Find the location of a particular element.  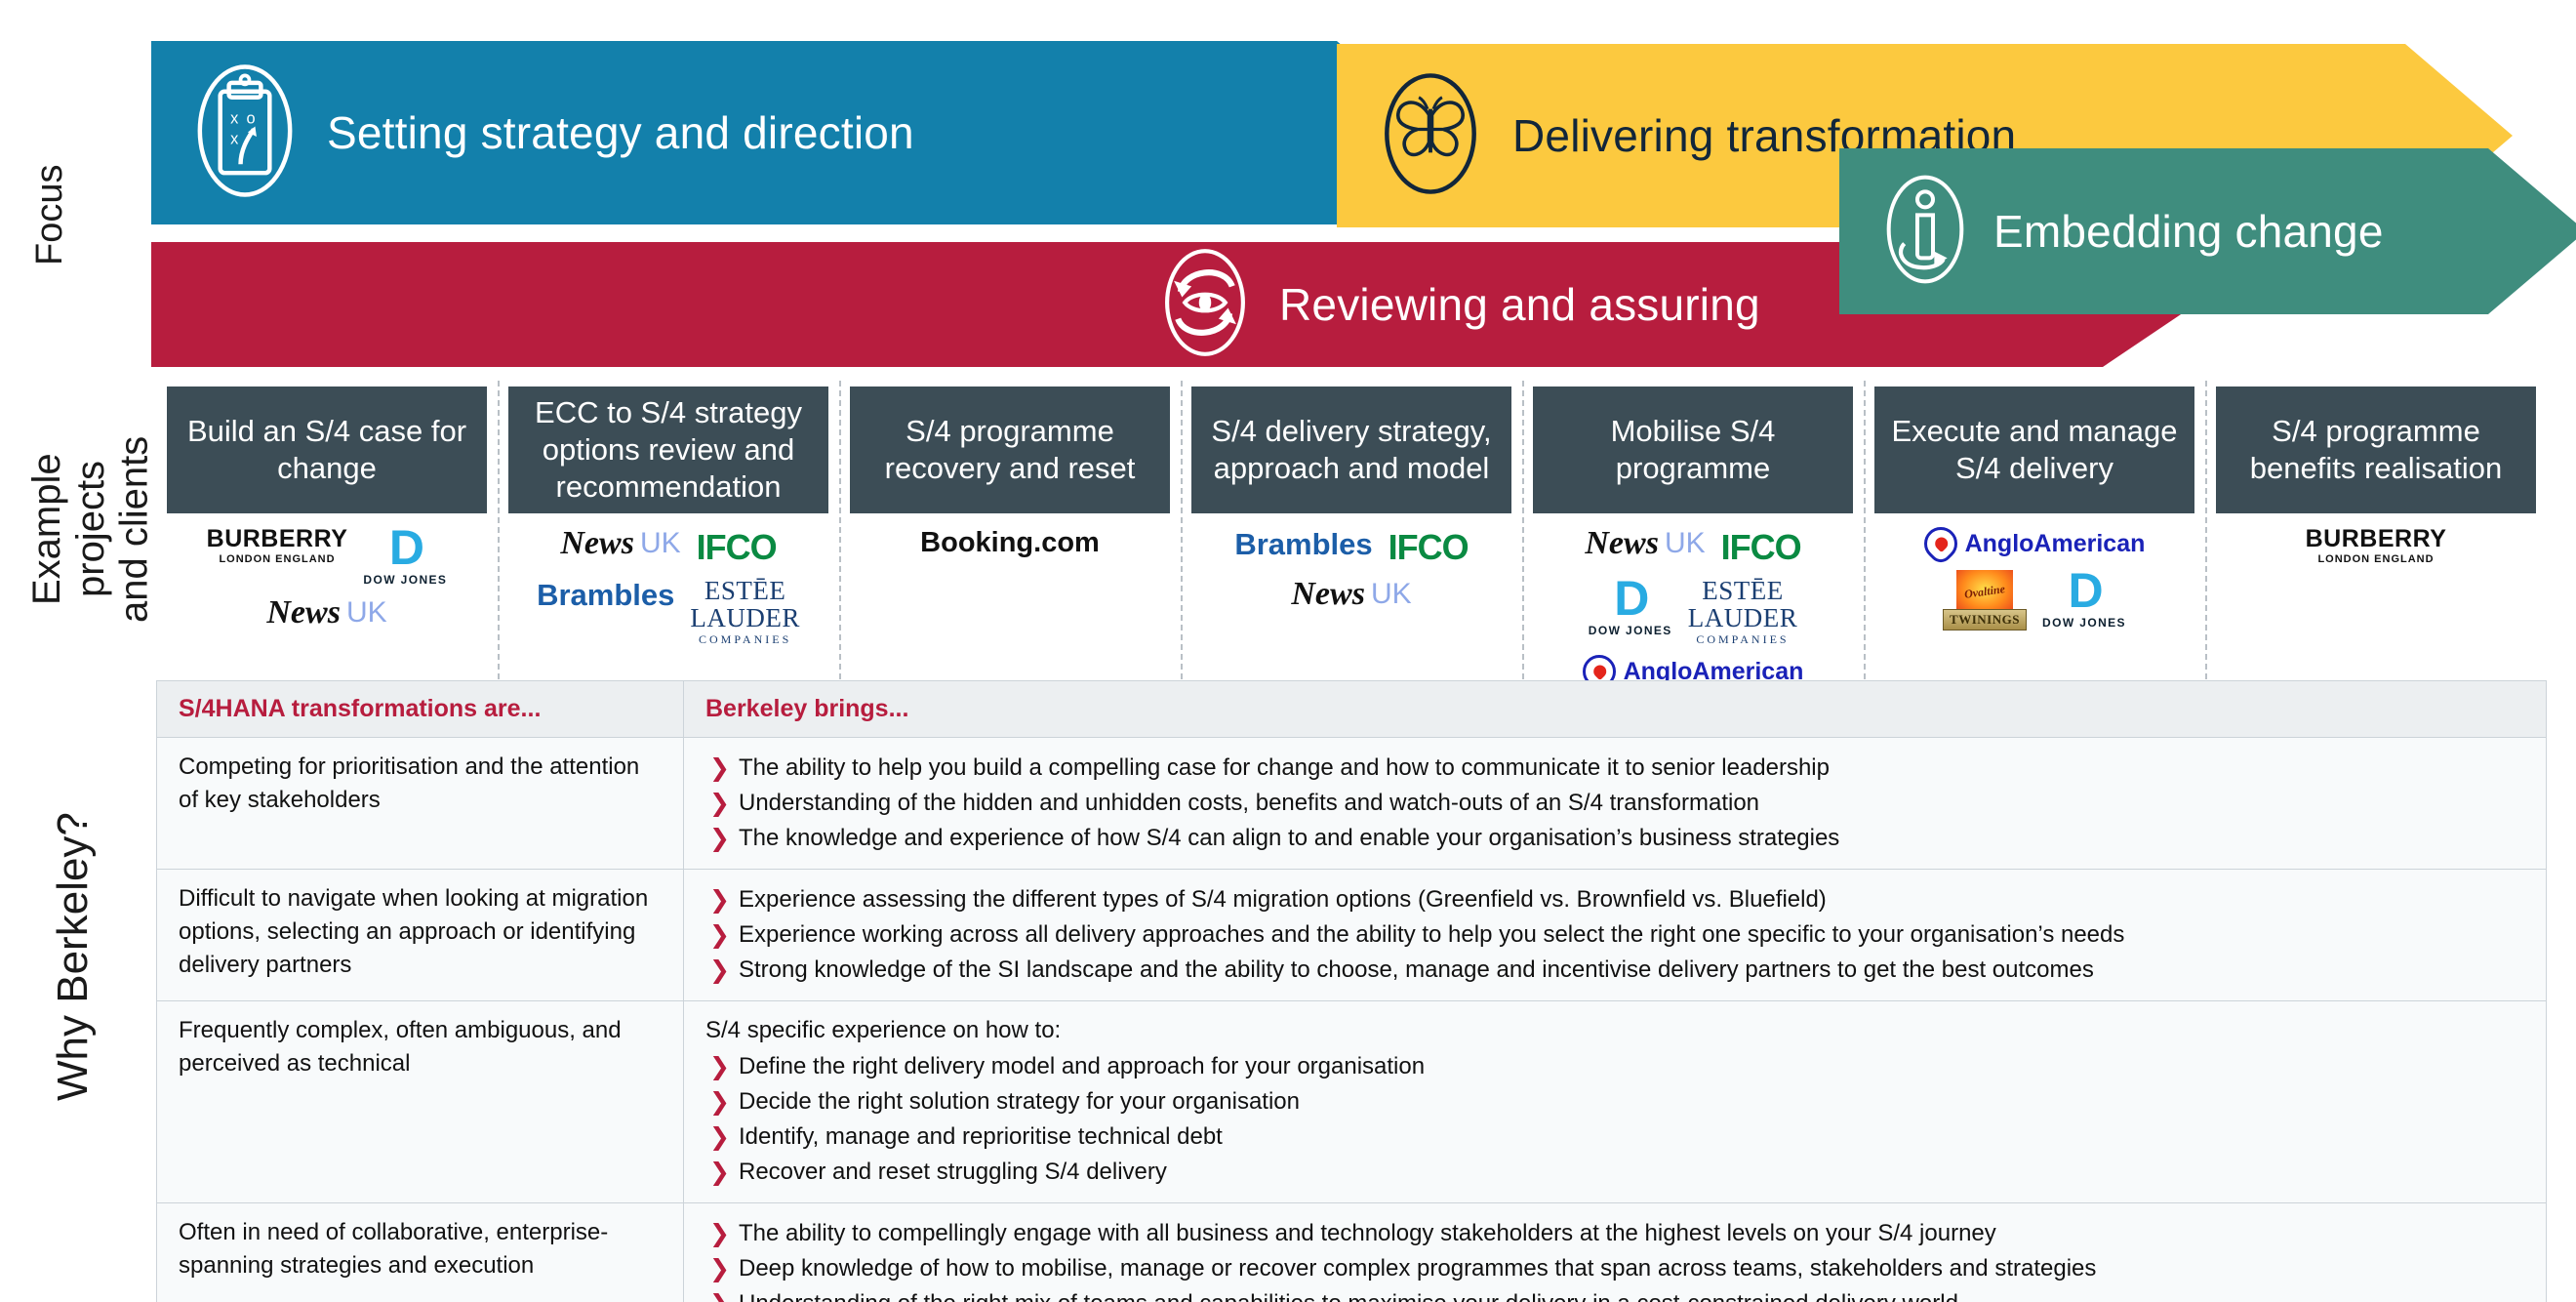

project-column: Execute and manage S/4 delivery is located at coordinates (2034, 545).